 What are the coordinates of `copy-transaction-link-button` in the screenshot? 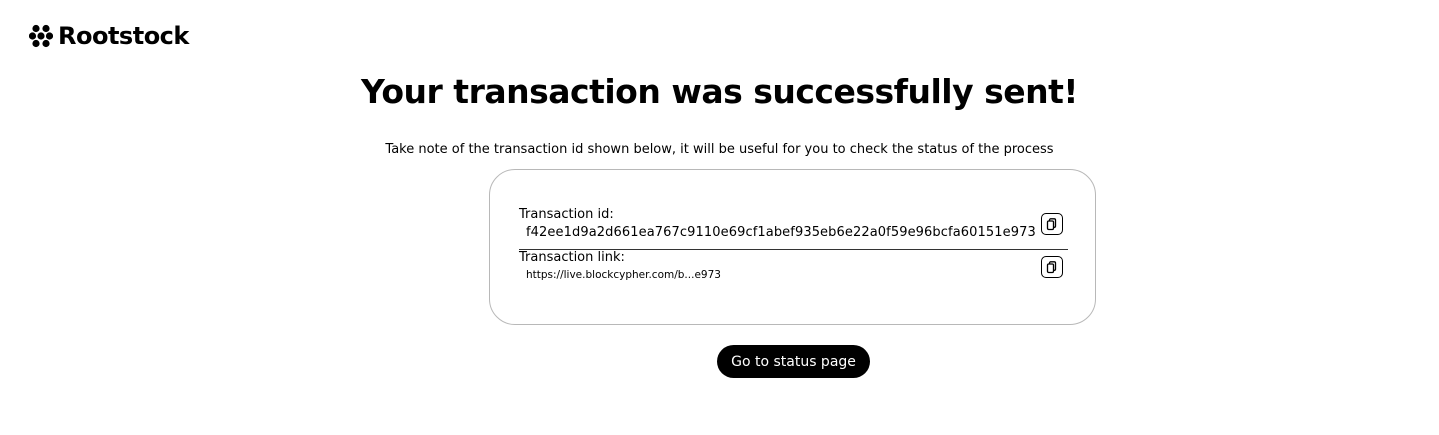 It's located at (1052, 267).